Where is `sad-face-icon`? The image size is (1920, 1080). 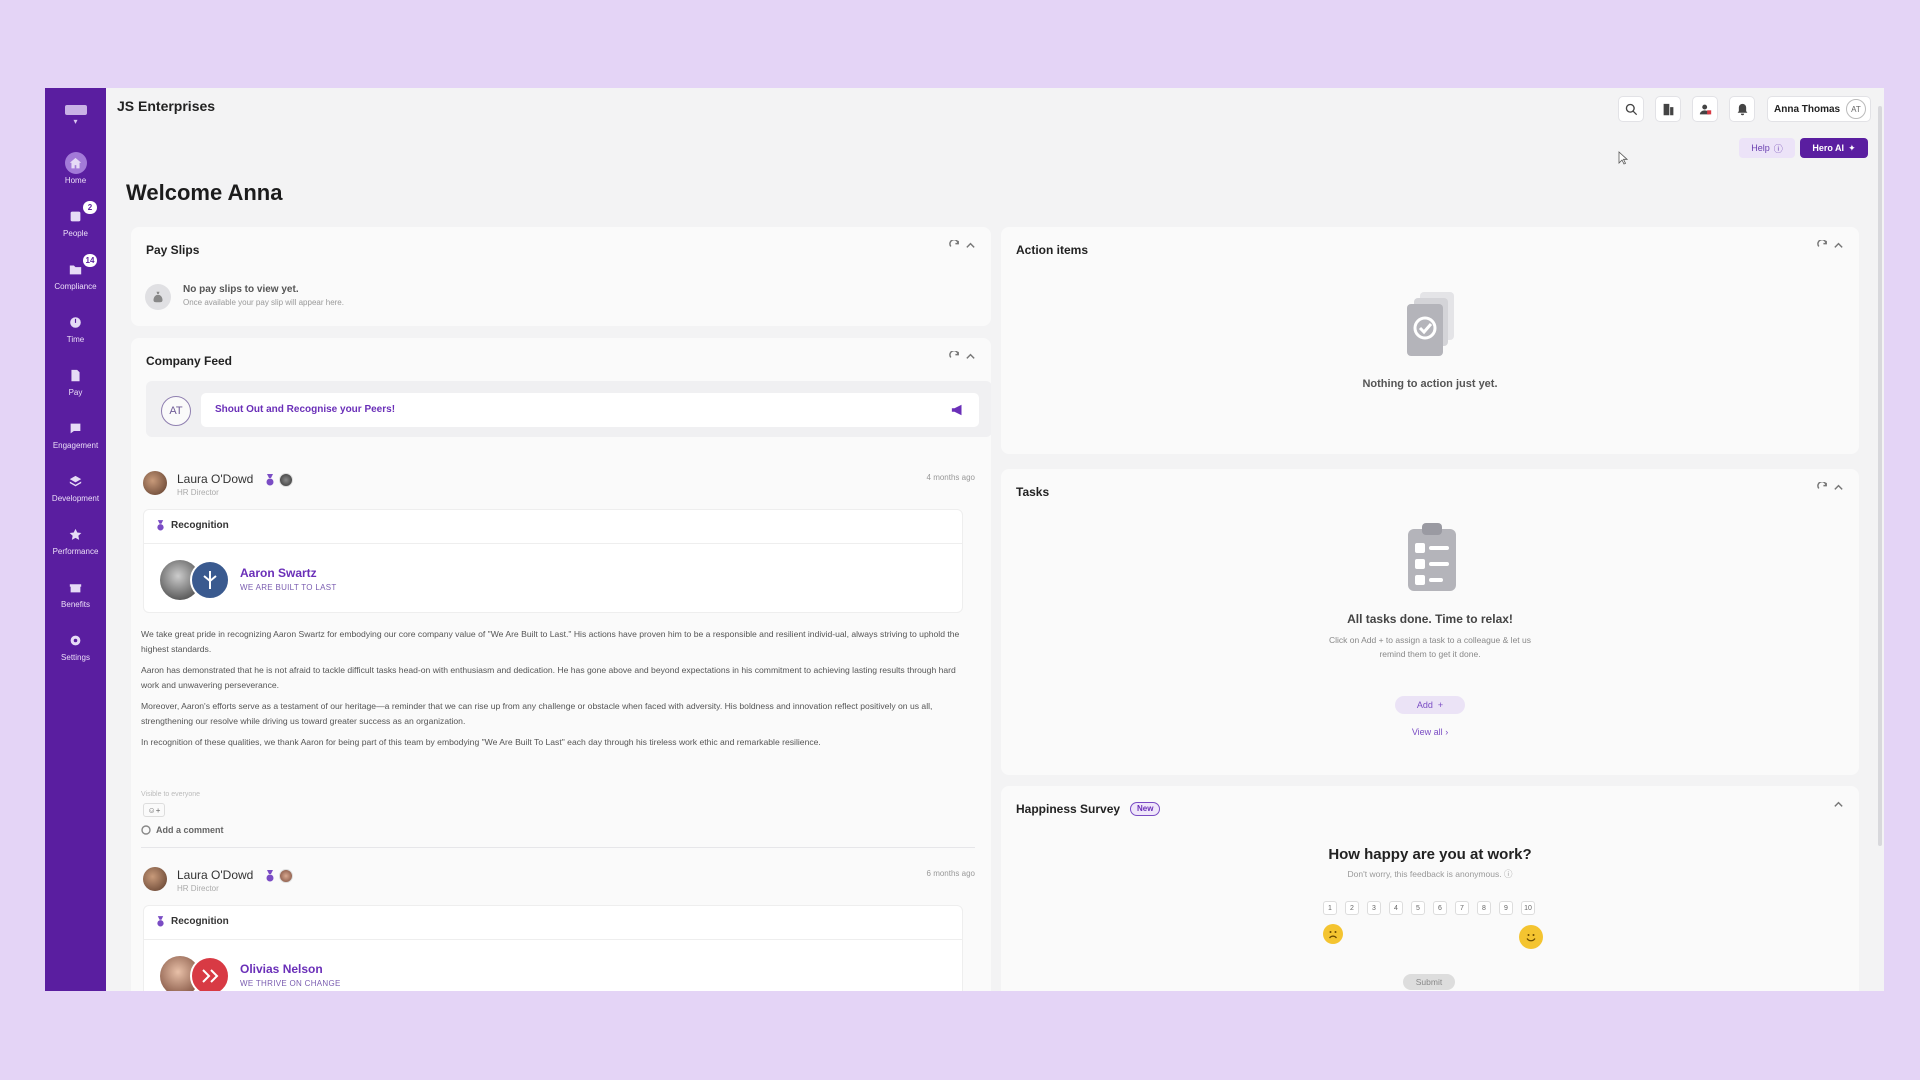
sad-face-icon is located at coordinates (1333, 934).